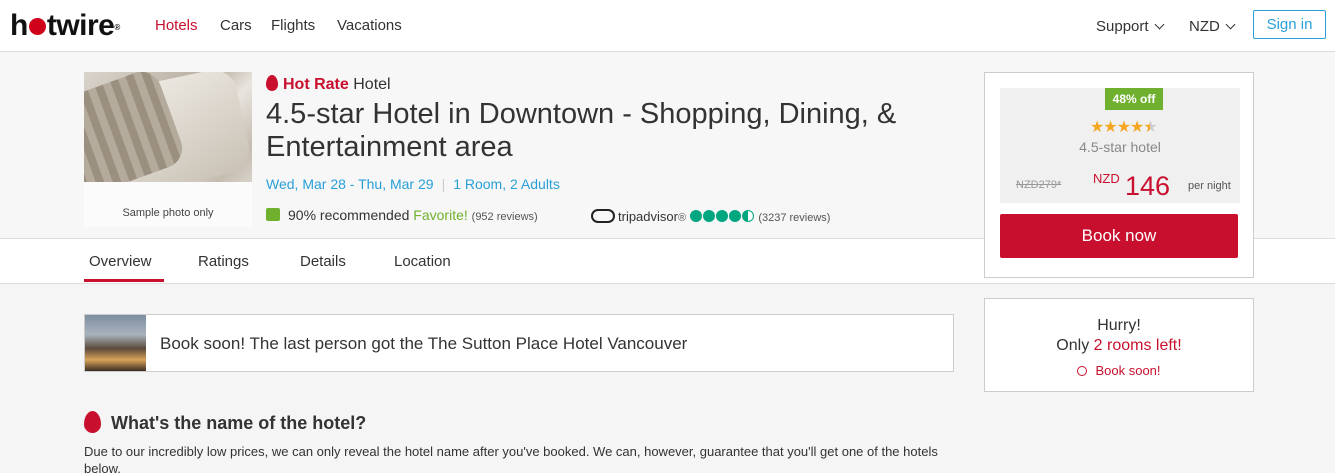 The width and height of the screenshot is (1335, 473). Describe the element at coordinates (316, 84) in the screenshot. I see `hot-rate-text: Hot Rate` at that location.